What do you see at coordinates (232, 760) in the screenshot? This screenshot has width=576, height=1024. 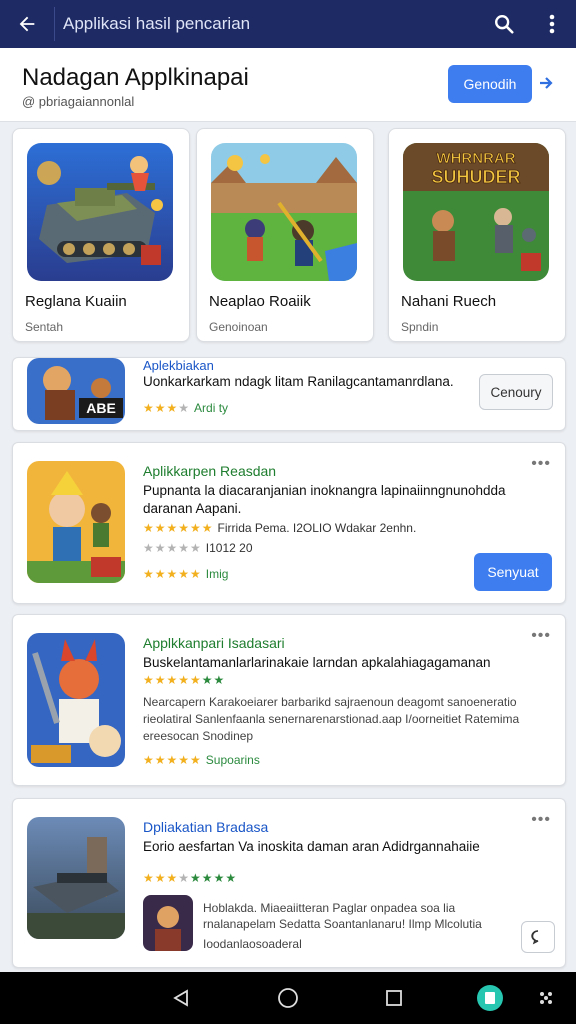 I see `rating-text: Supoarins` at bounding box center [232, 760].